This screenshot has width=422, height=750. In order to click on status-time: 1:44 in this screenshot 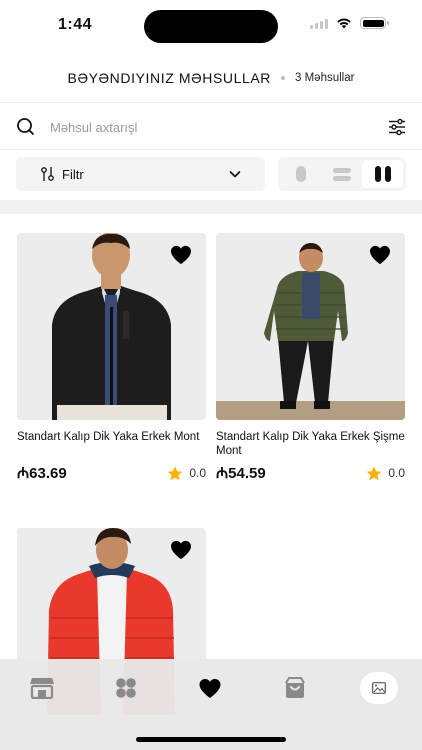, I will do `click(75, 24)`.